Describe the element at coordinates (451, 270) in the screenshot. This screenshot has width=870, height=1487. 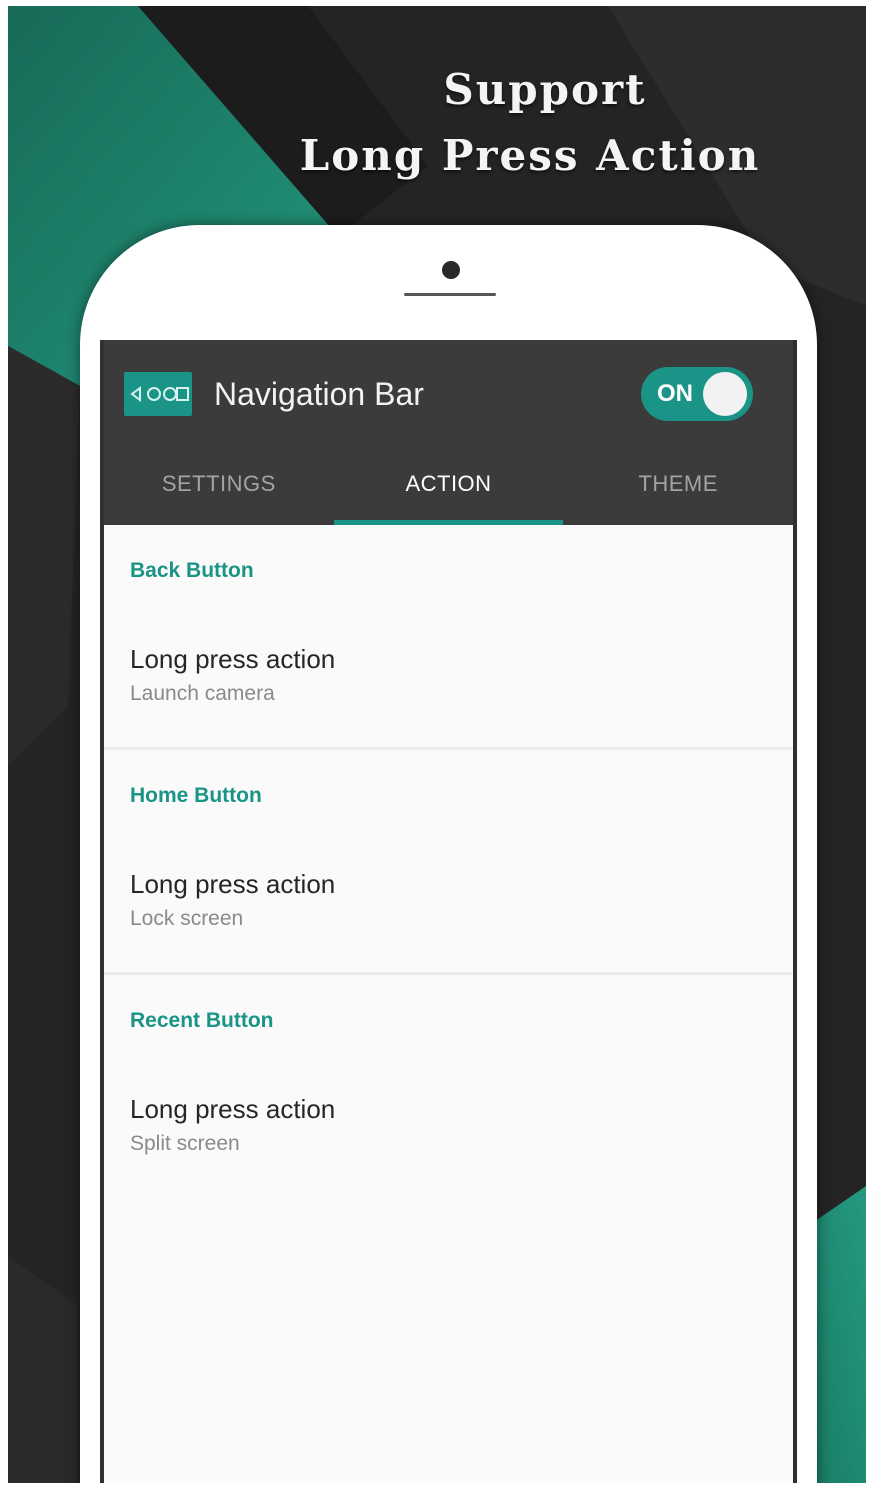
I see `front-camera` at that location.